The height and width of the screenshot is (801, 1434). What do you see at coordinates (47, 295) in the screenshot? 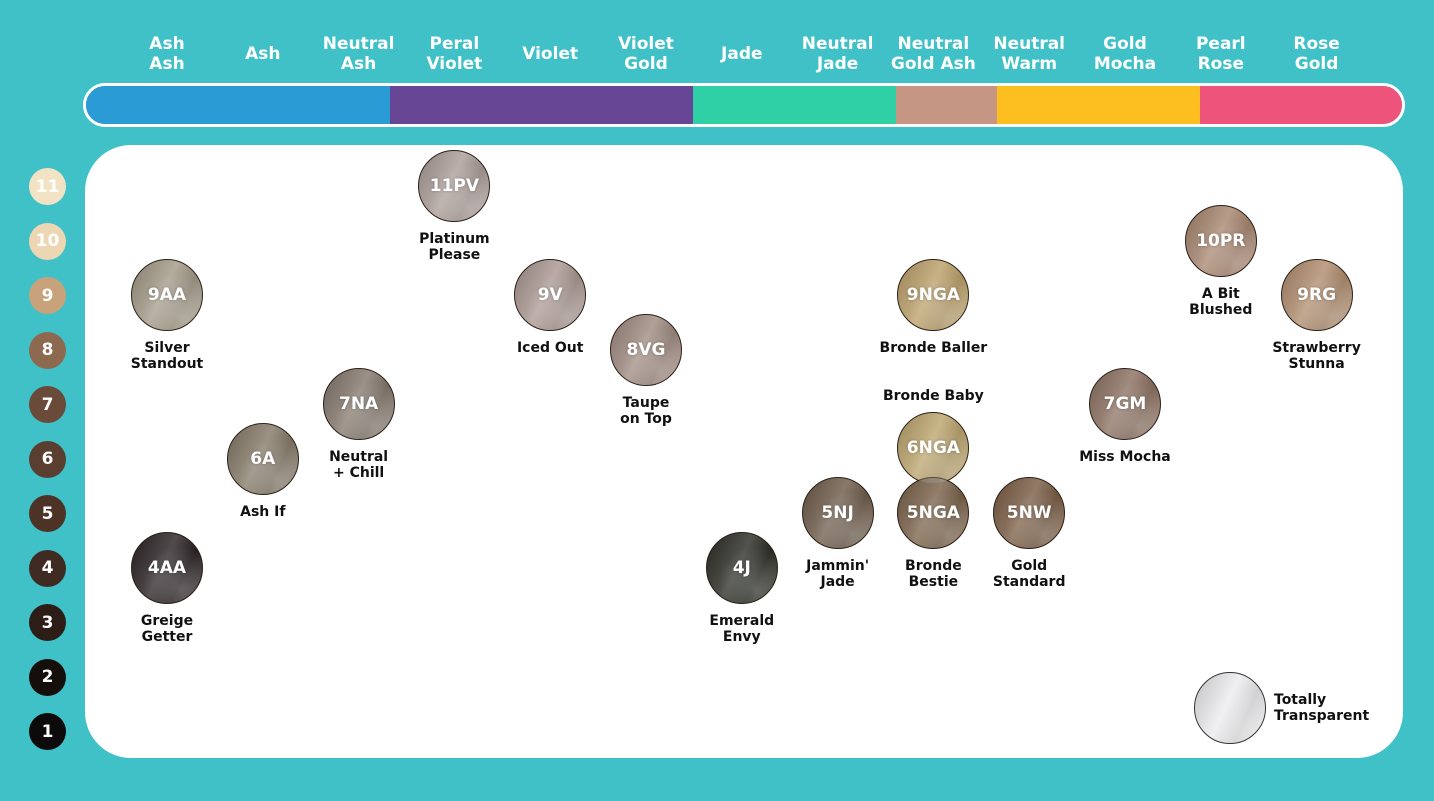
I see `level-badge: 9` at bounding box center [47, 295].